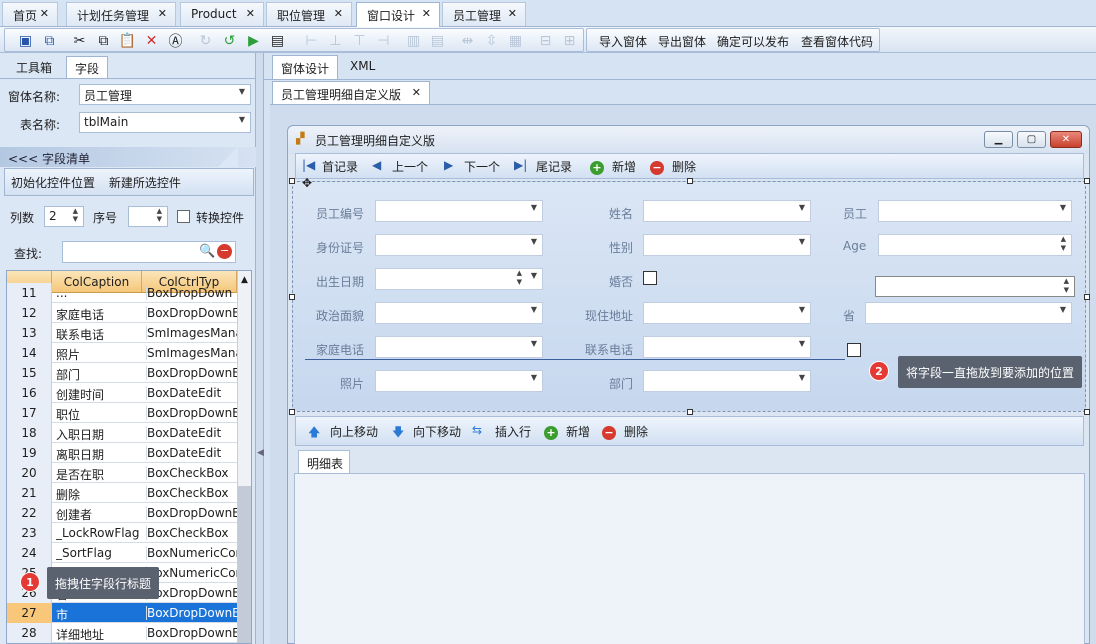 The height and width of the screenshot is (644, 1096). I want to click on import-form-button: 导入窗体, so click(623, 41).